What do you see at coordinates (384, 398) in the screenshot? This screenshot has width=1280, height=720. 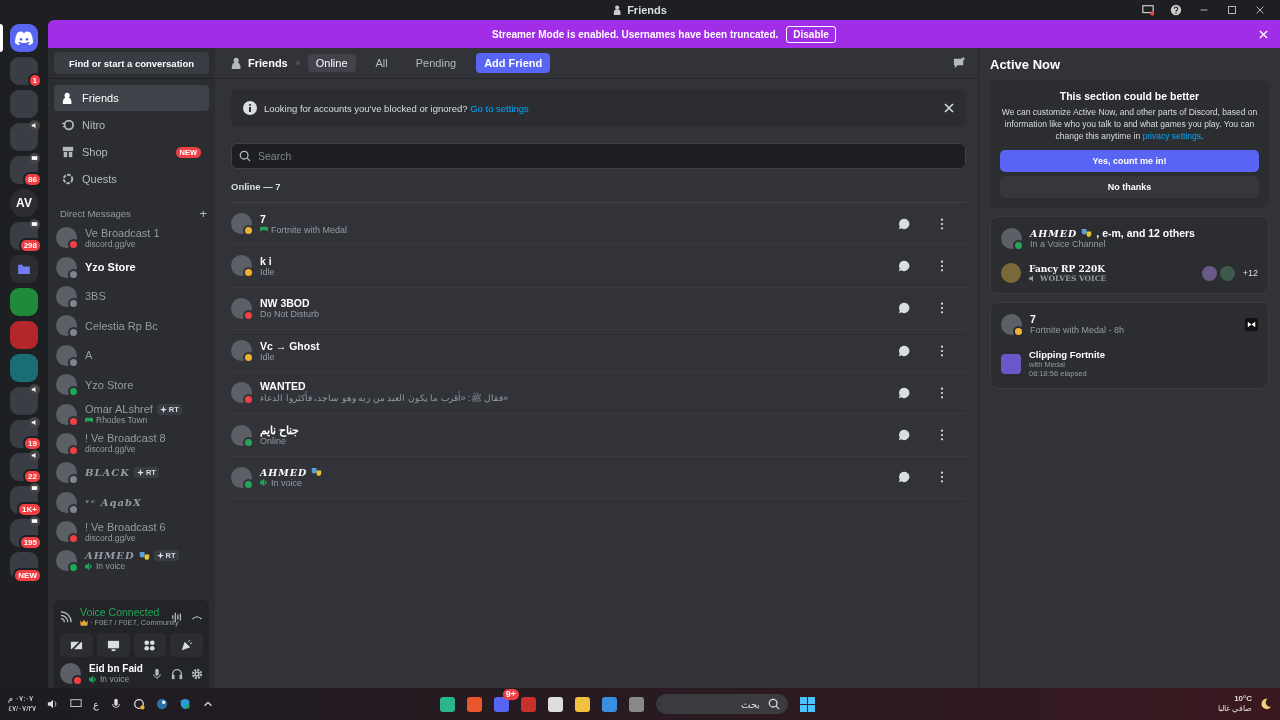 I see `status-text: فقال ﷺ: «أقرب ما يكون العبد من ربه وهو ساجد، فأكثروا الدعاء»` at bounding box center [384, 398].